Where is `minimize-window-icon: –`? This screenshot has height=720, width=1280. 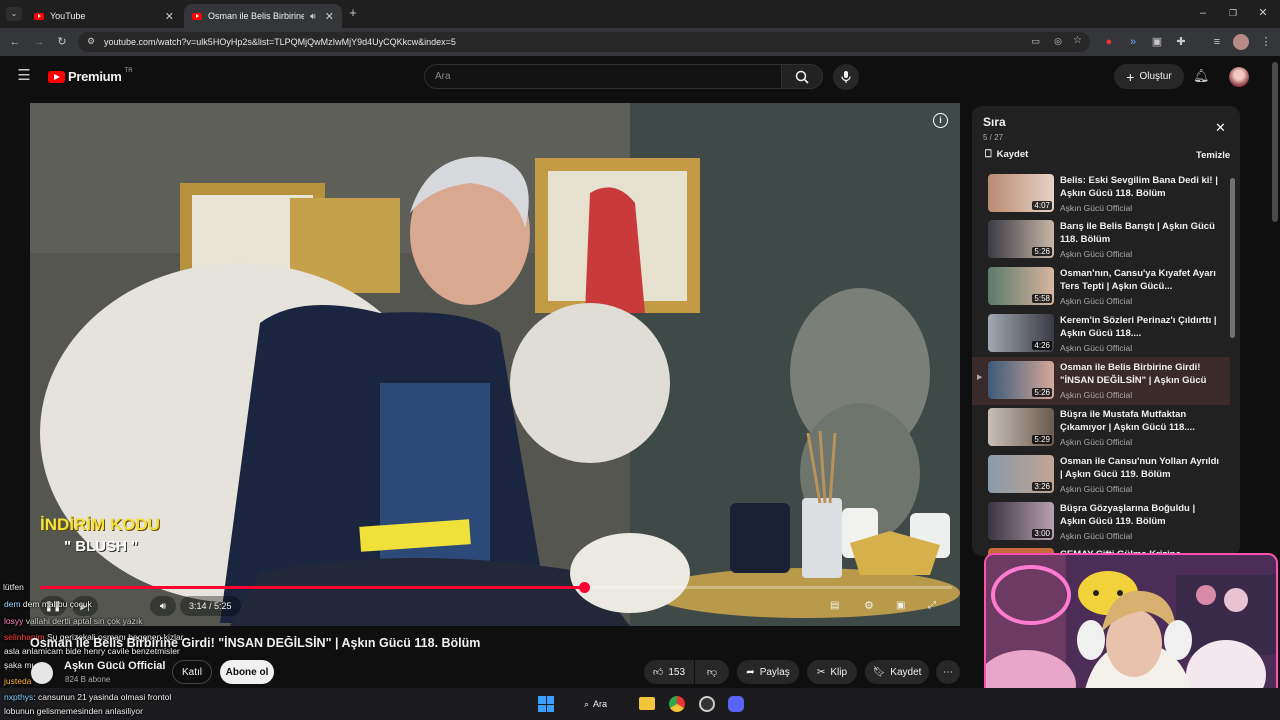
minimize-window-icon: – is located at coordinates (1203, 13).